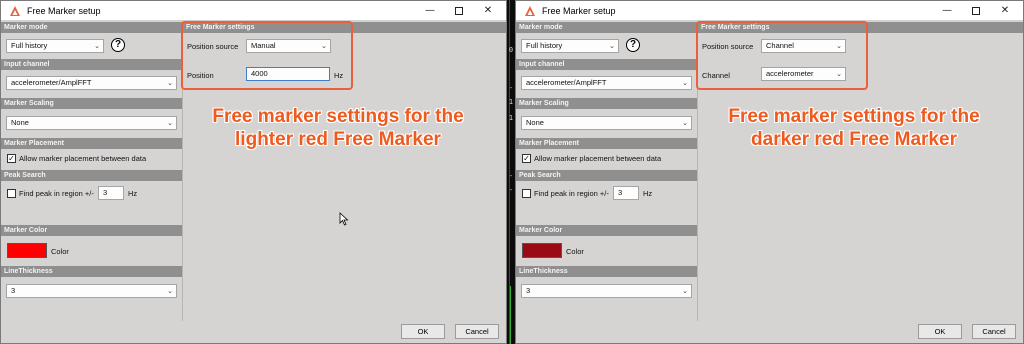  What do you see at coordinates (338, 139) in the screenshot?
I see `caption-line-2: lighter red Free Marker` at bounding box center [338, 139].